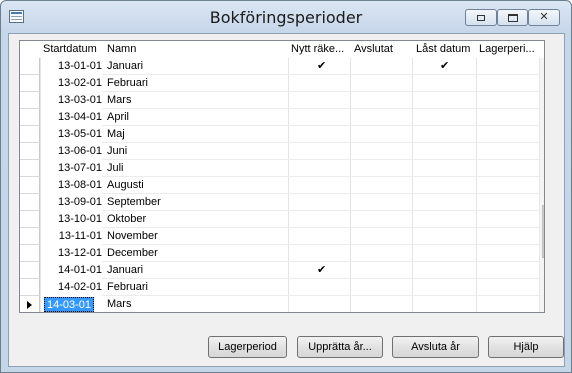 This screenshot has height=373, width=572. I want to click on start-date-cell: 13-06-01, so click(71, 151).